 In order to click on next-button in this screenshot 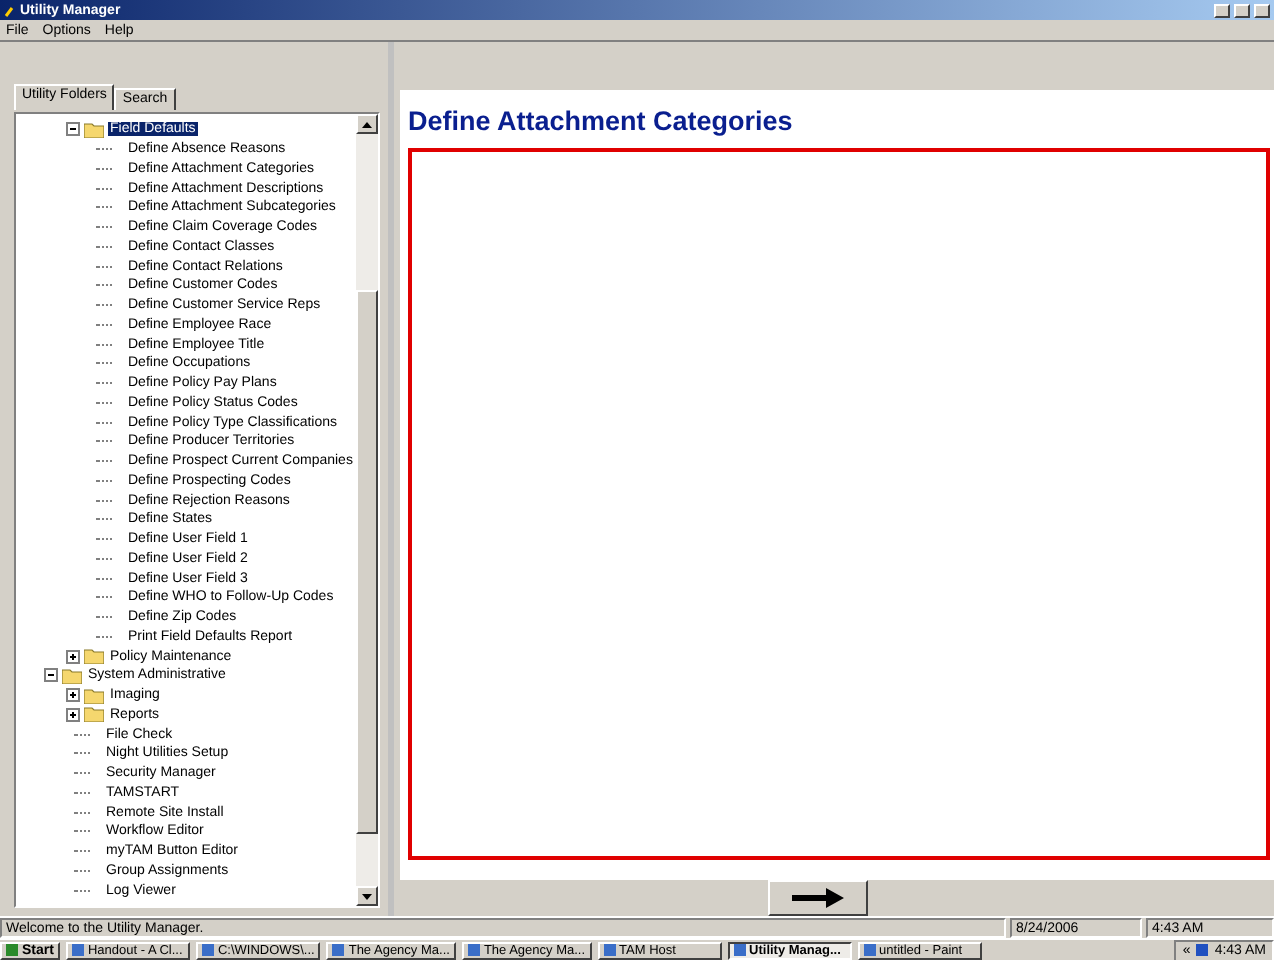, I will do `click(817, 898)`.